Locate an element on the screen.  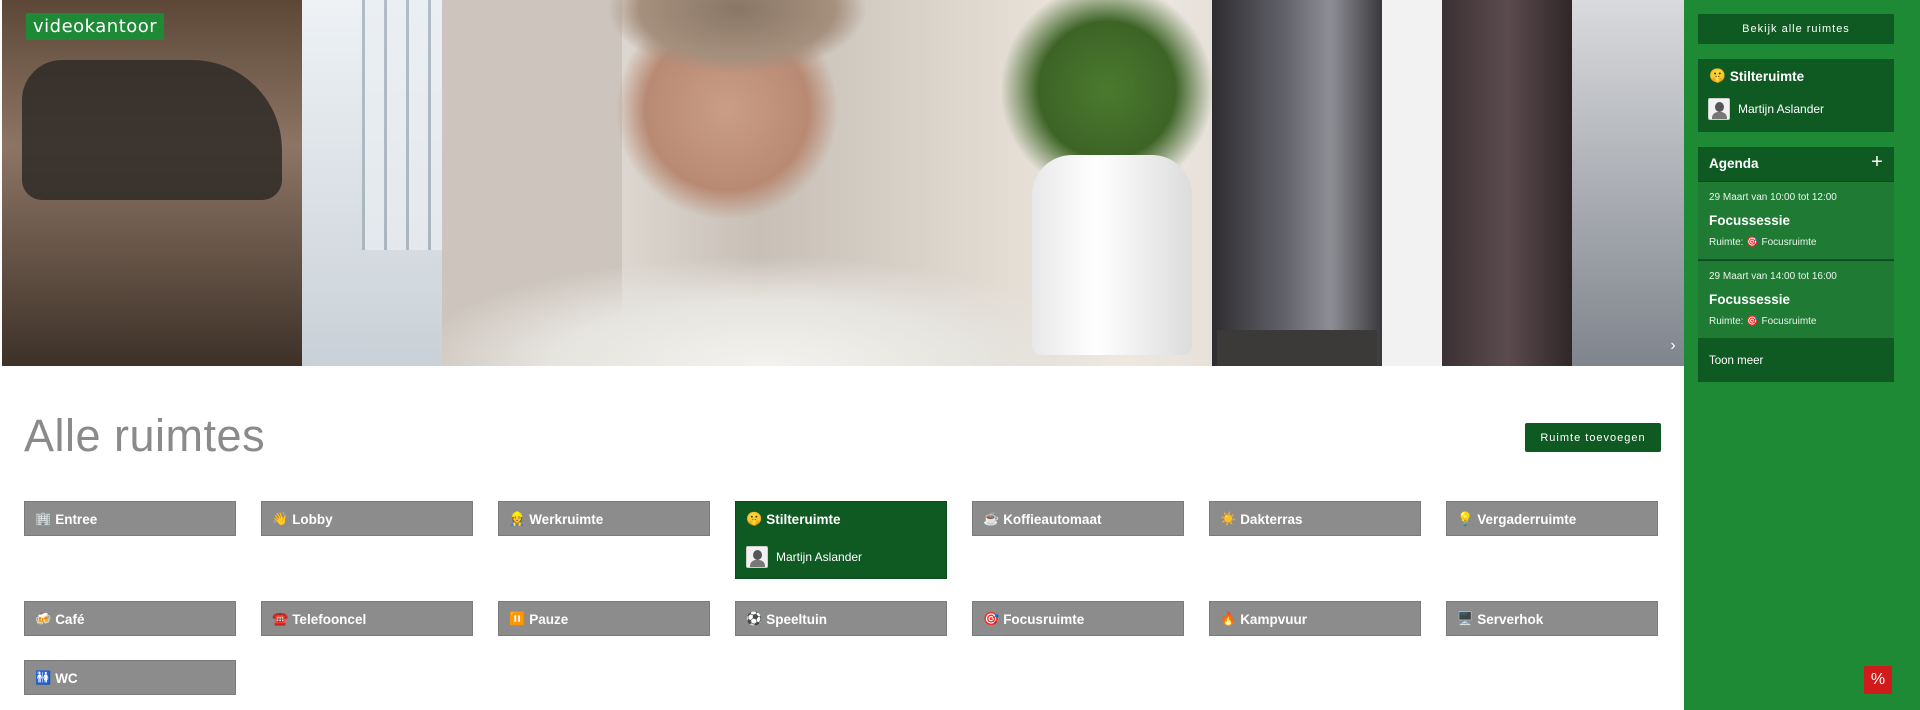
room-name: WC is located at coordinates (66, 678).